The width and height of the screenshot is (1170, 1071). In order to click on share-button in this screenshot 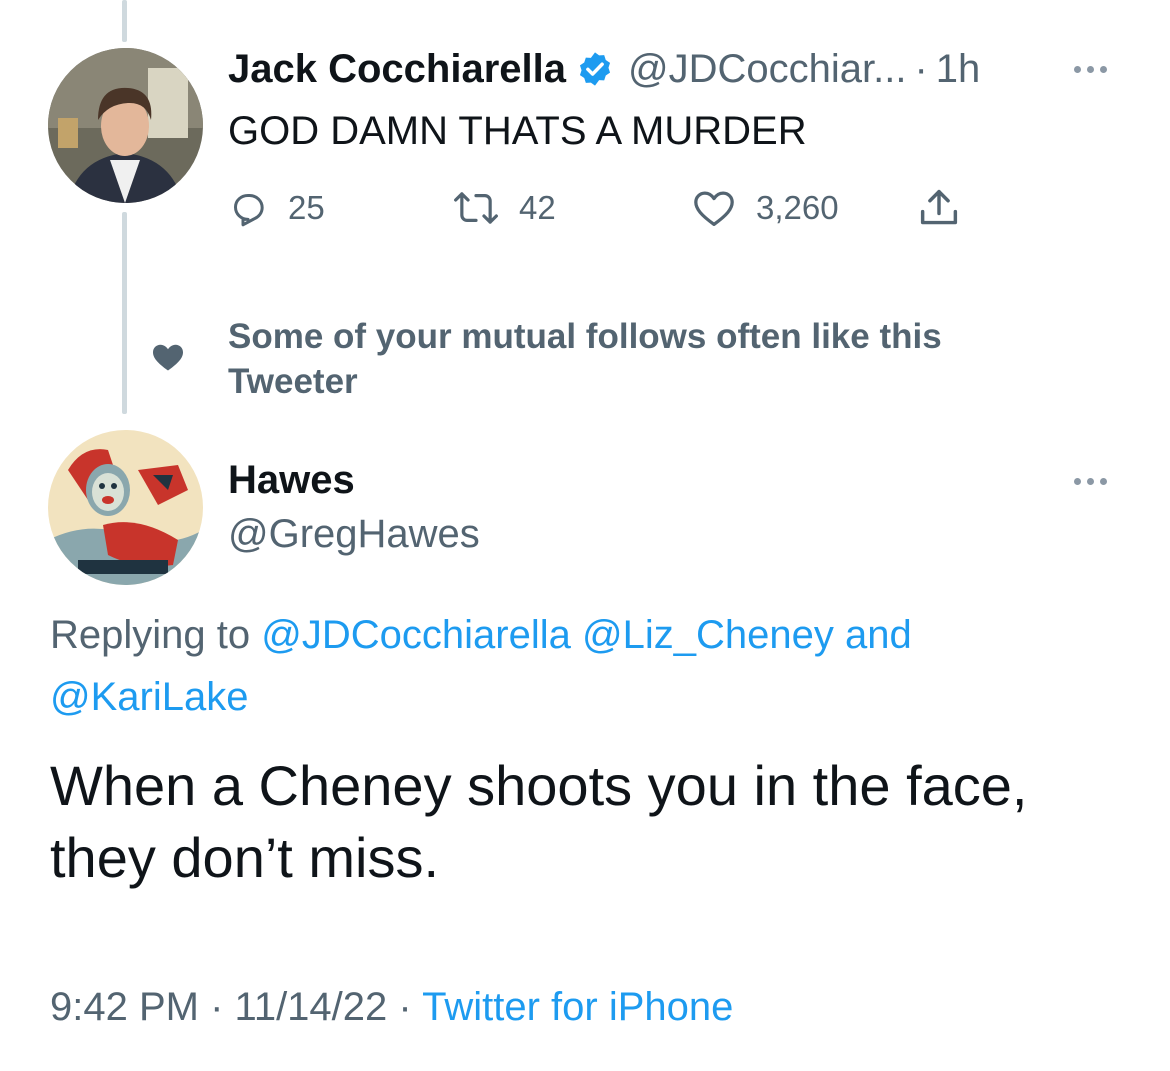, I will do `click(939, 208)`.